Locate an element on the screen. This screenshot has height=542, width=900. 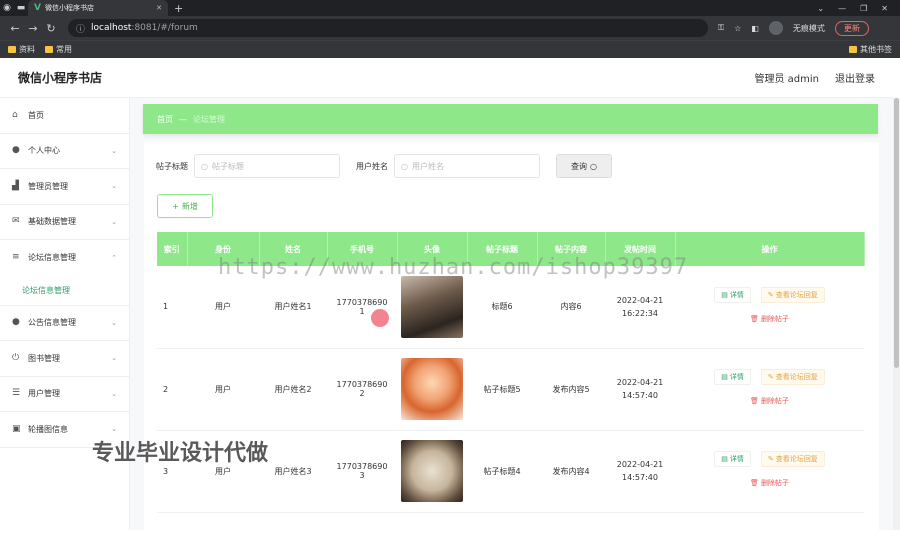
close-tab-icon: ✕ is located at coordinates (159, 8).